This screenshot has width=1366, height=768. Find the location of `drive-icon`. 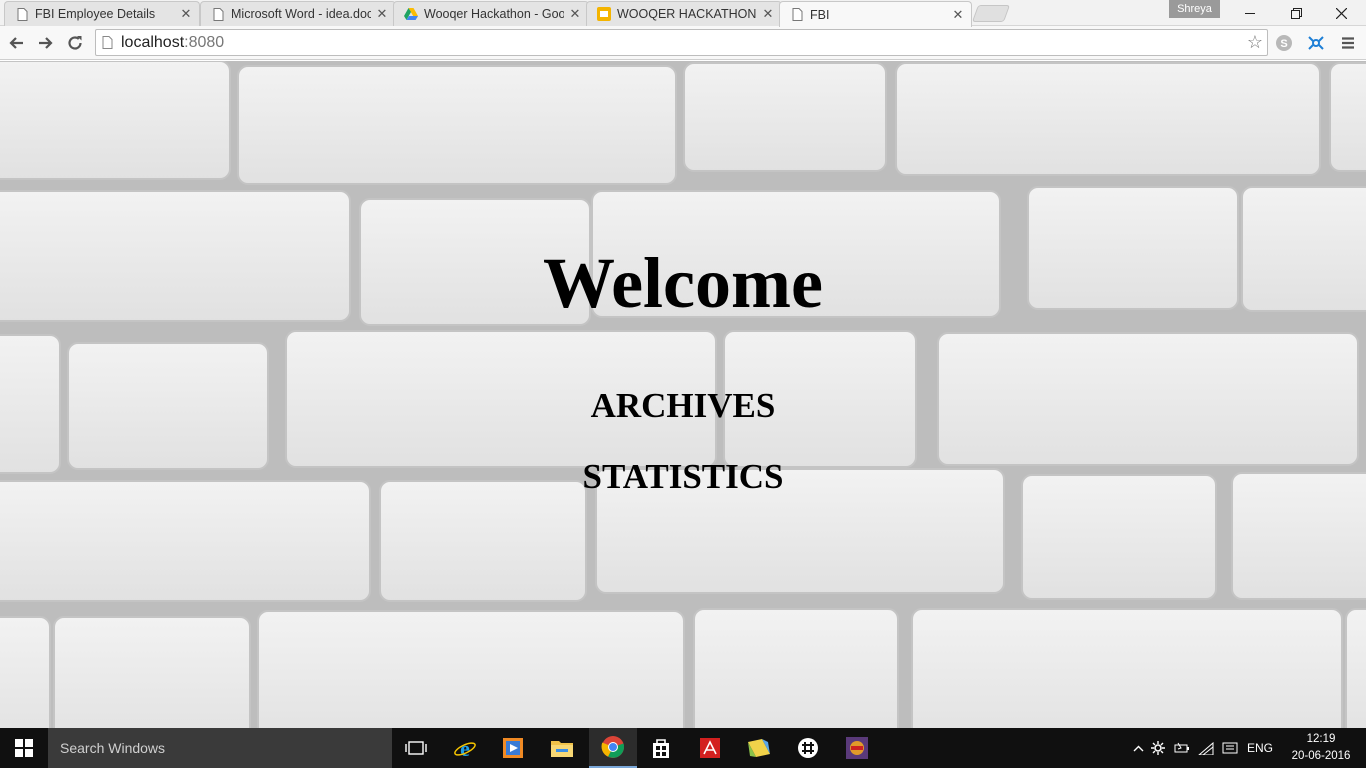

drive-icon is located at coordinates (411, 14).